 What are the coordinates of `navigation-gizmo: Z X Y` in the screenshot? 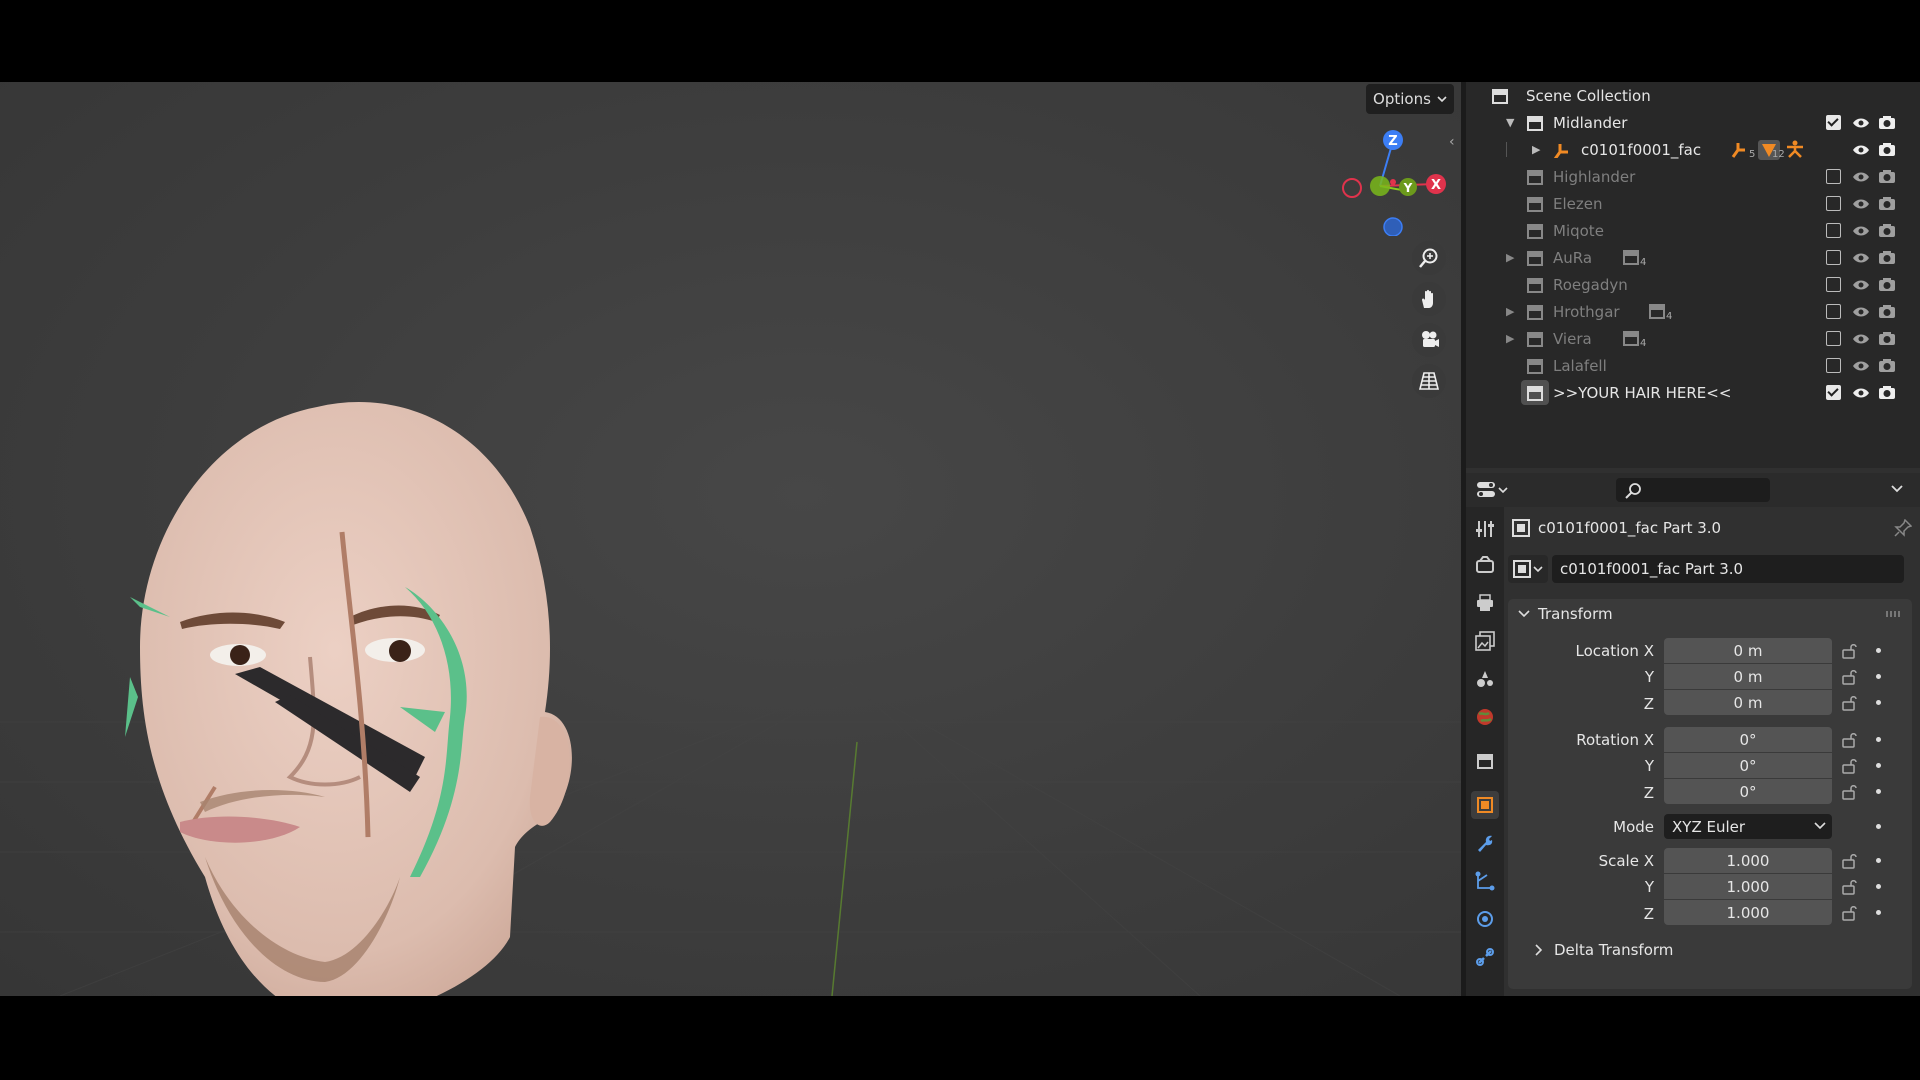 It's located at (1390, 181).